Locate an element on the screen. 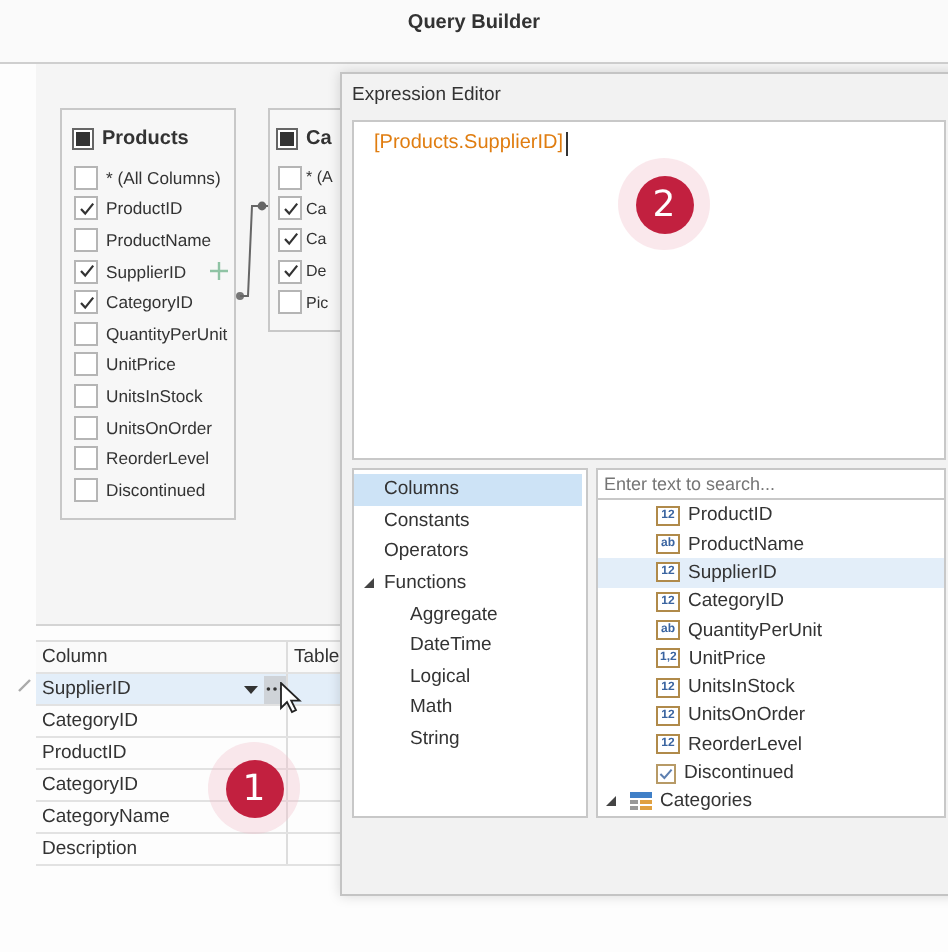 Image resolution: width=948 pixels, height=952 pixels. window-title: Query Builder is located at coordinates (474, 23).